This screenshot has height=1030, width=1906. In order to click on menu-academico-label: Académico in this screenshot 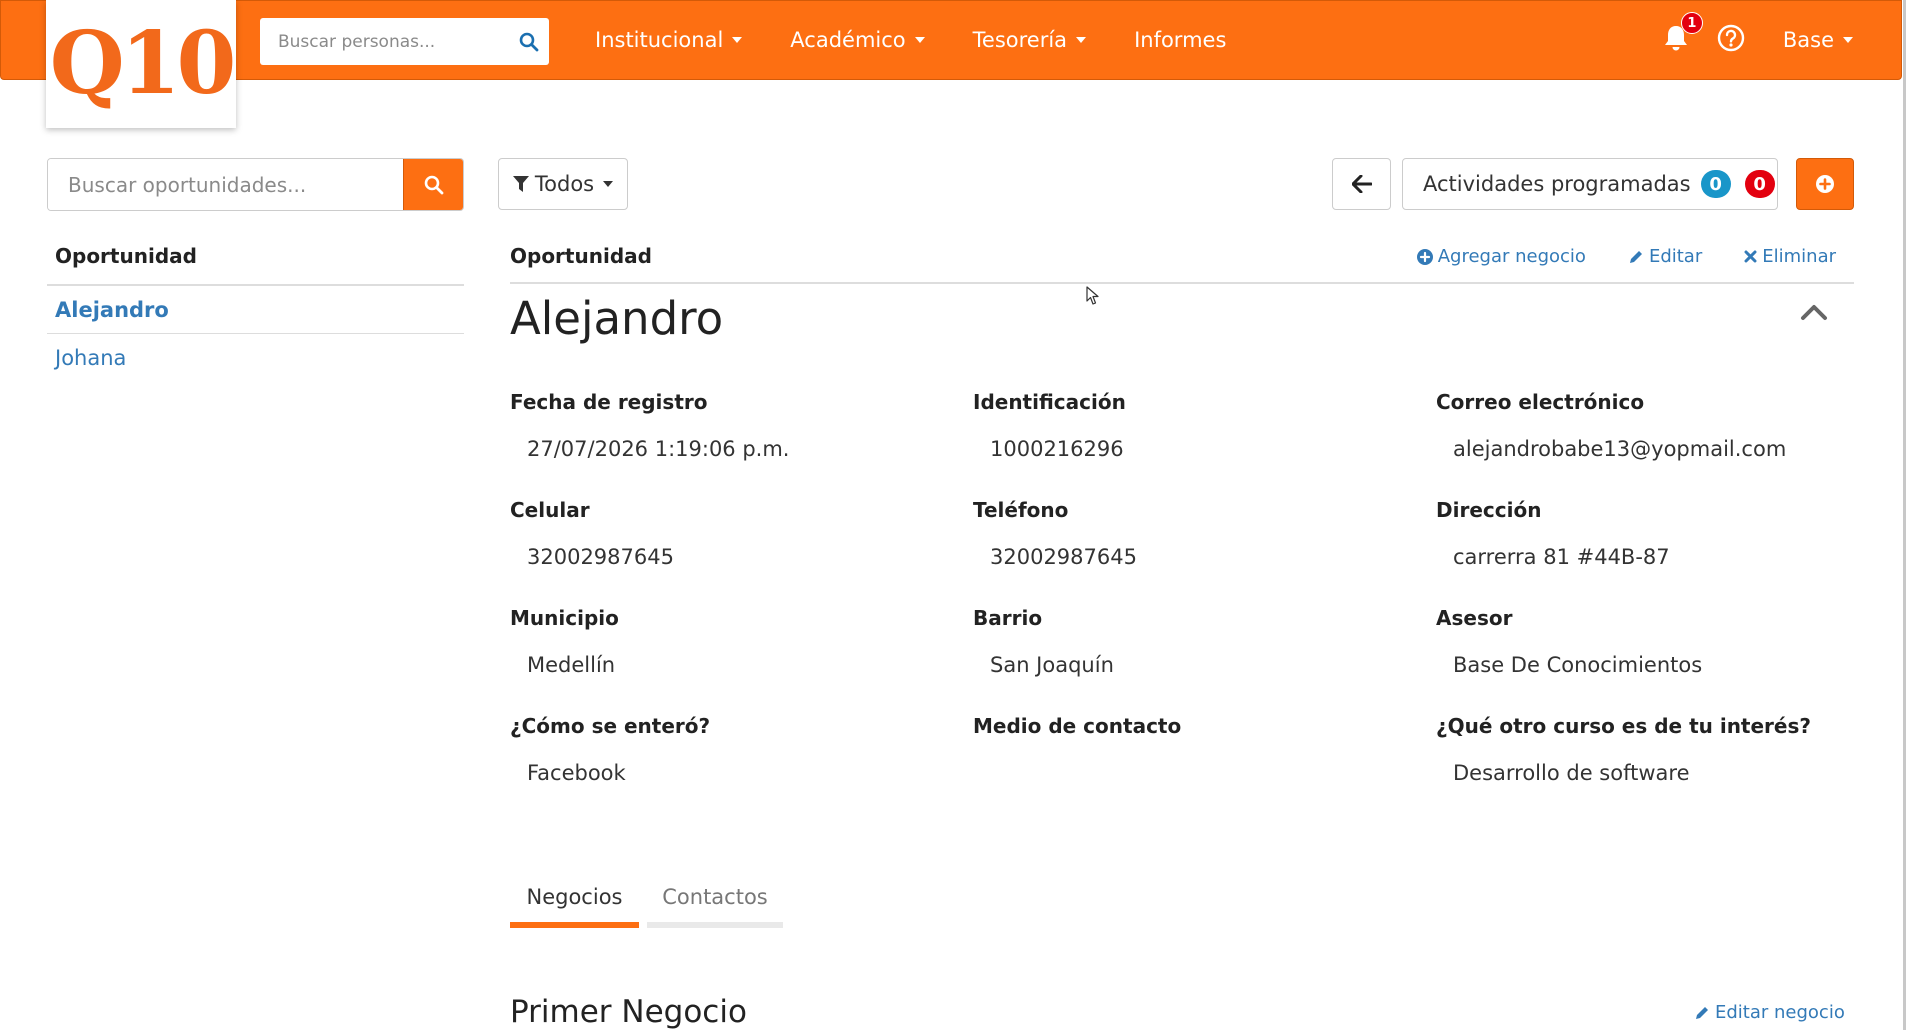, I will do `click(848, 40)`.